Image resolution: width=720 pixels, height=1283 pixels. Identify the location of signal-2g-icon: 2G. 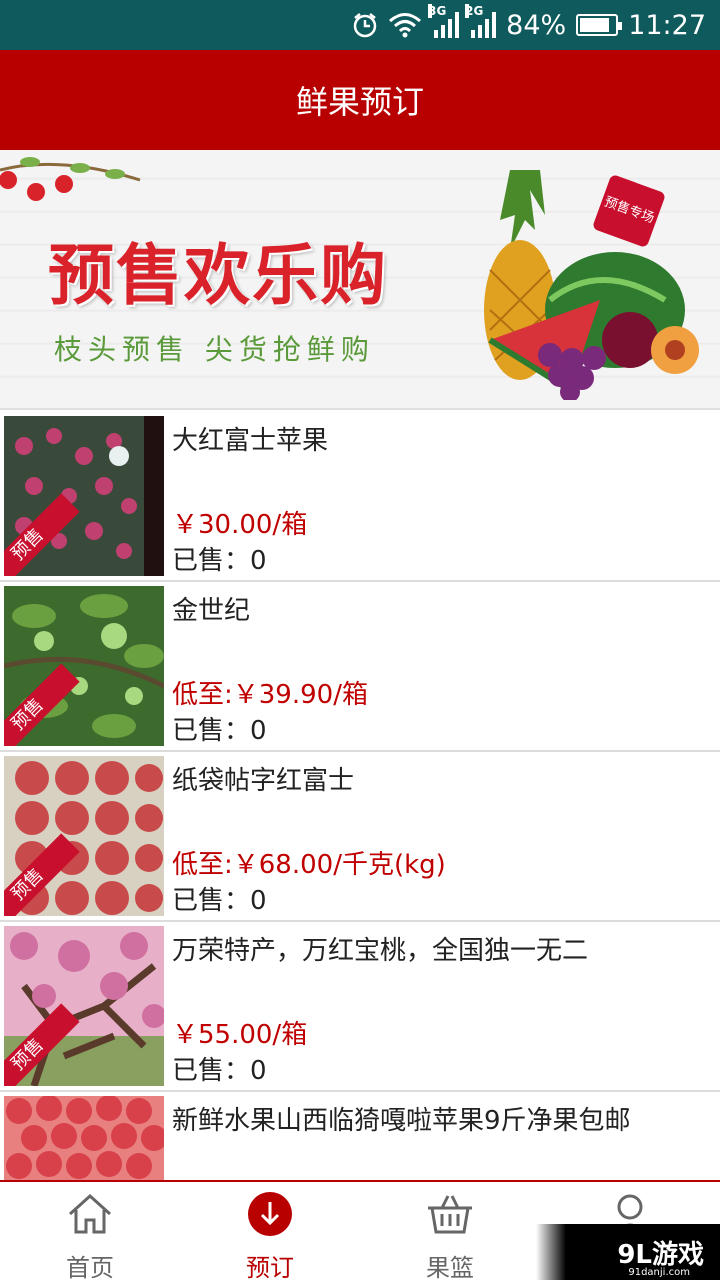
(481, 21).